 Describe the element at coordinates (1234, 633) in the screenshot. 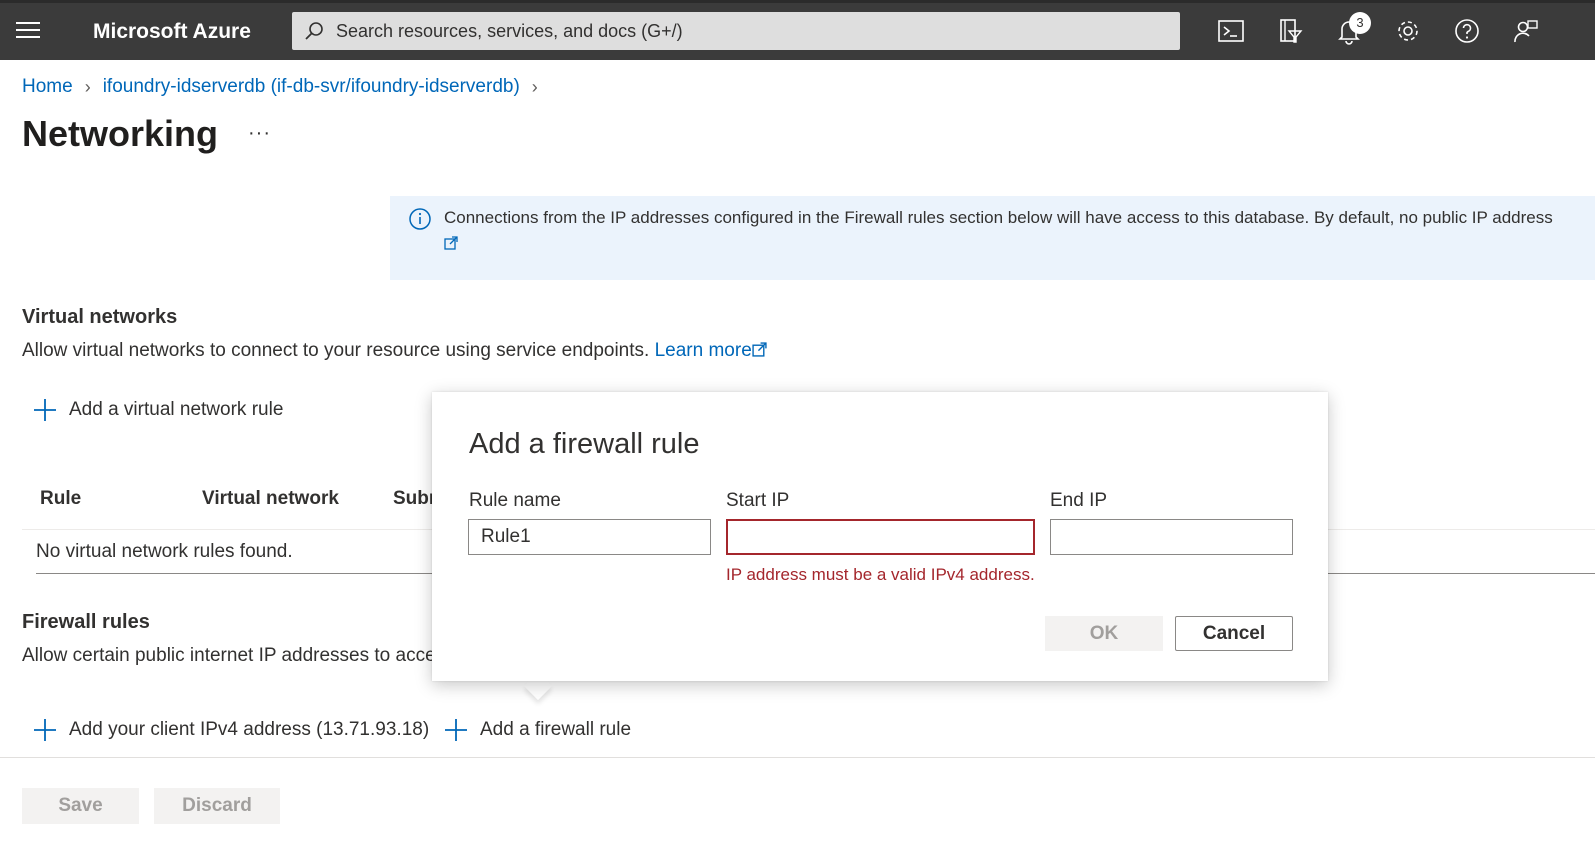

I see `cancel-button: Cancel` at that location.